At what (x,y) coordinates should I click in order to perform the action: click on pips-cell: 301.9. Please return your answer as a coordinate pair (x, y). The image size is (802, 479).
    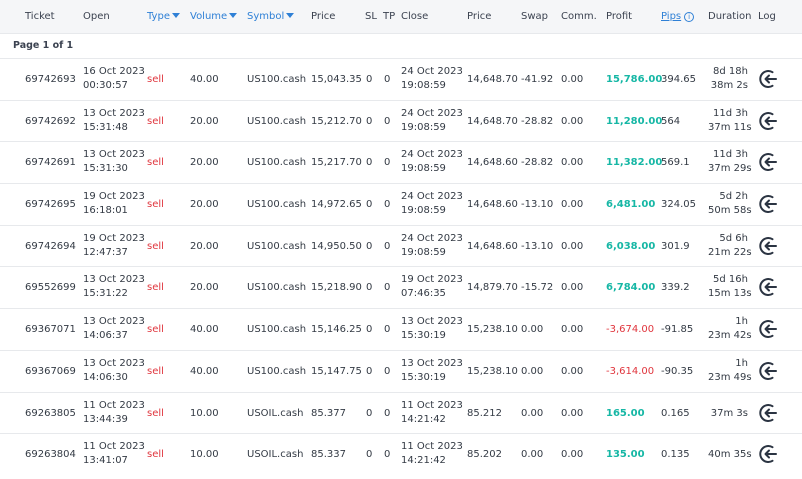
    Looking at the image, I should click on (675, 246).